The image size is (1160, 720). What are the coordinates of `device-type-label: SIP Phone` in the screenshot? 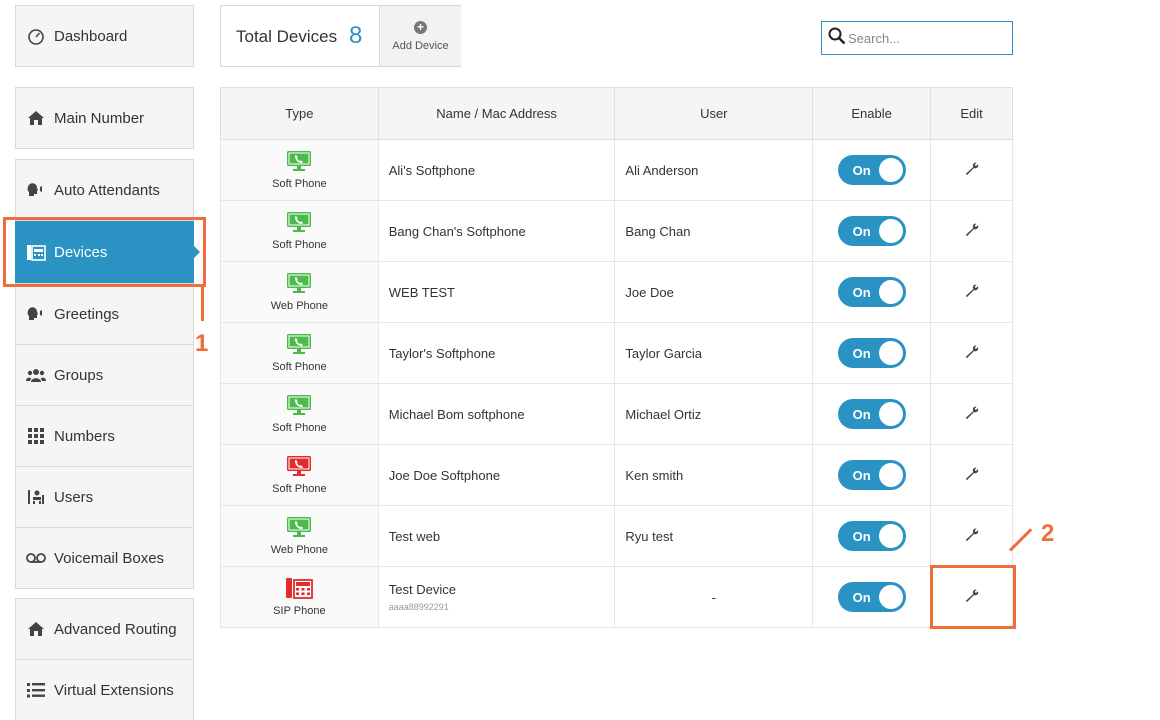 It's located at (299, 611).